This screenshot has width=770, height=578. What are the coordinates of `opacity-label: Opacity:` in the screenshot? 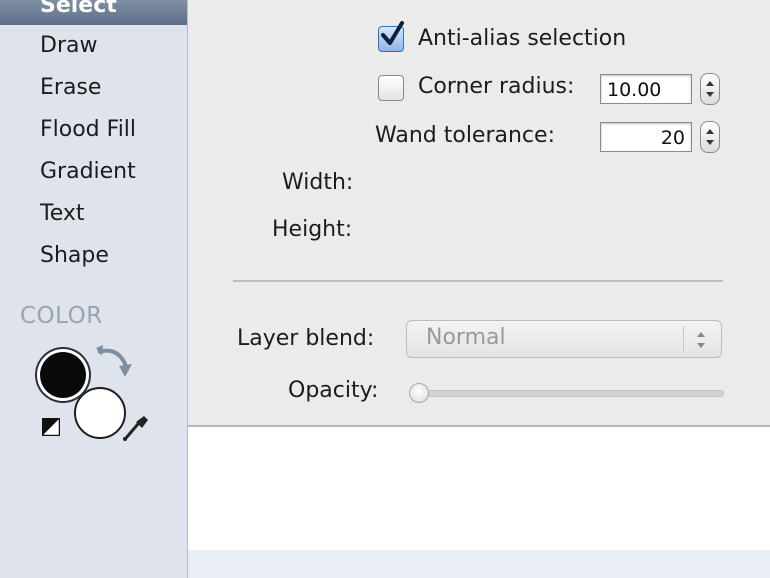 It's located at (333, 390).